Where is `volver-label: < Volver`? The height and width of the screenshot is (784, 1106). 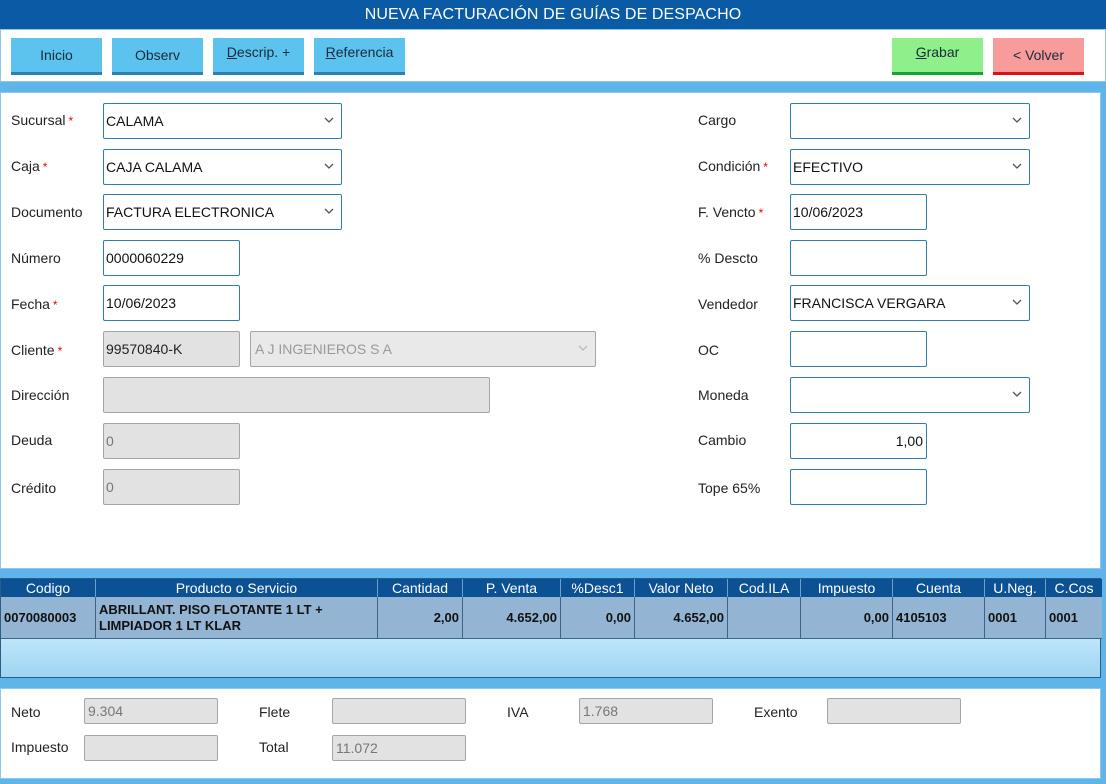 volver-label: < Volver is located at coordinates (1038, 55).